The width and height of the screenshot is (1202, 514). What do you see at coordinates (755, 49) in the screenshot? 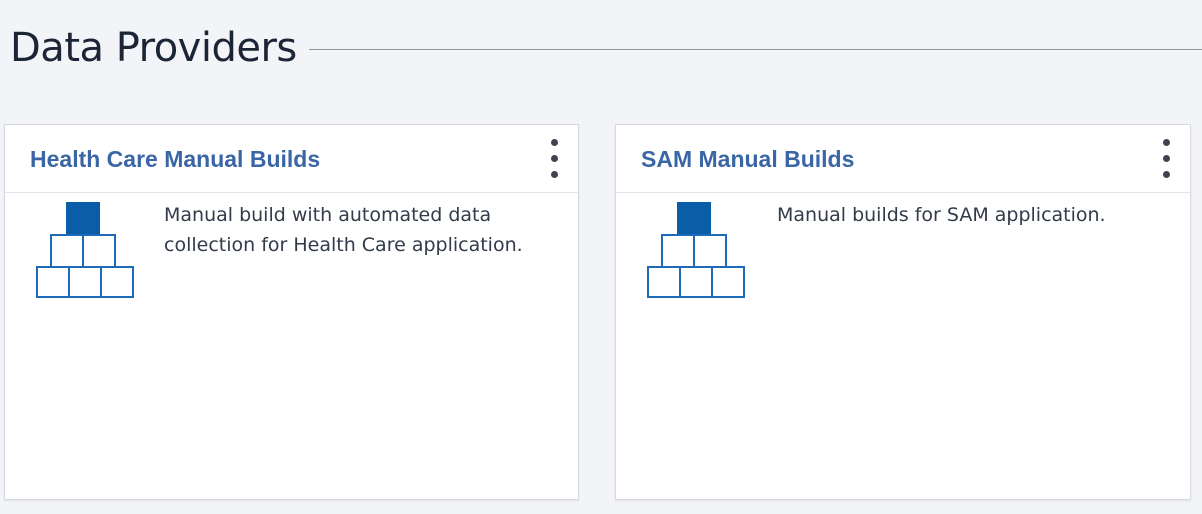
I see `header-divider` at bounding box center [755, 49].